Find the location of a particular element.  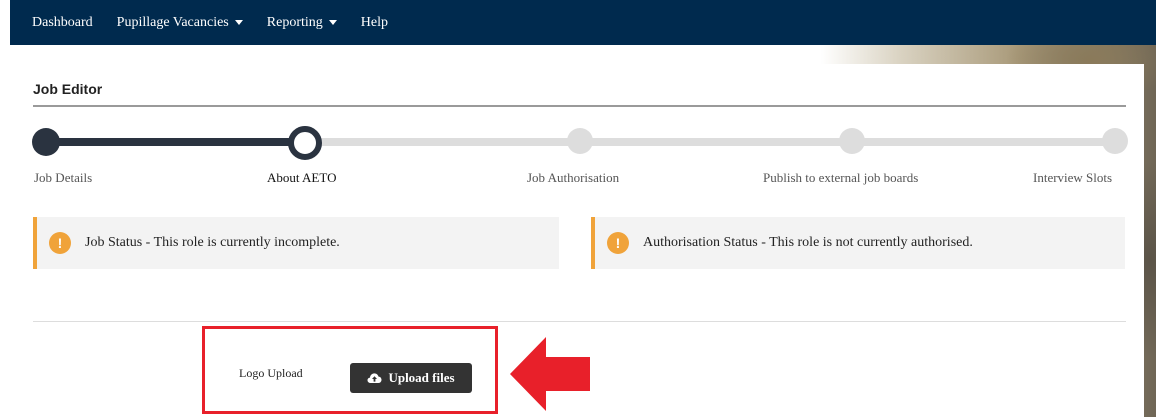

step-dot-job-authorisation is located at coordinates (580, 141).